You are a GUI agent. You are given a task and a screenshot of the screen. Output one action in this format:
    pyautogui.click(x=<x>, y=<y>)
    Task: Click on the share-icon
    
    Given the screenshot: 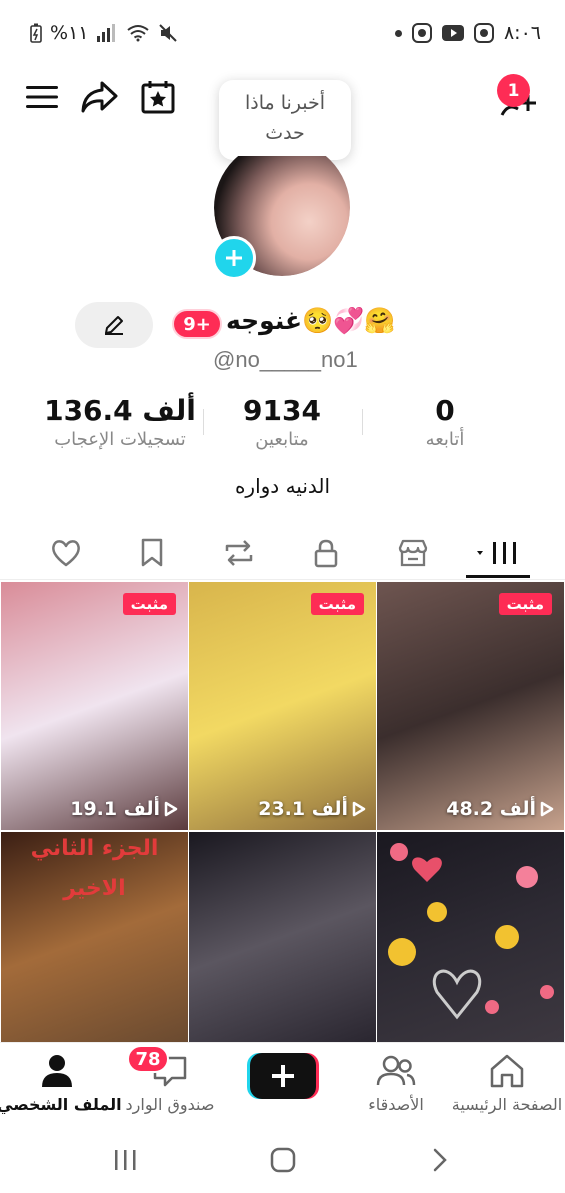 What is the action you would take?
    pyautogui.click(x=99, y=97)
    